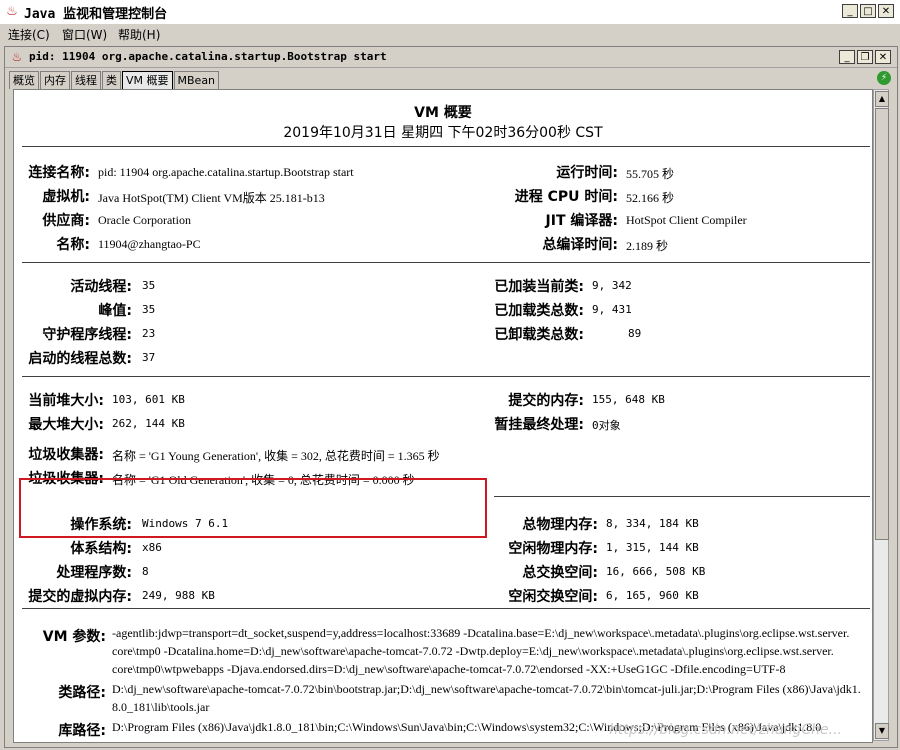 This screenshot has height=750, width=900. What do you see at coordinates (566, 197) in the screenshot?
I see `connection-info-right-label: 进程 CPU 时间:` at bounding box center [566, 197].